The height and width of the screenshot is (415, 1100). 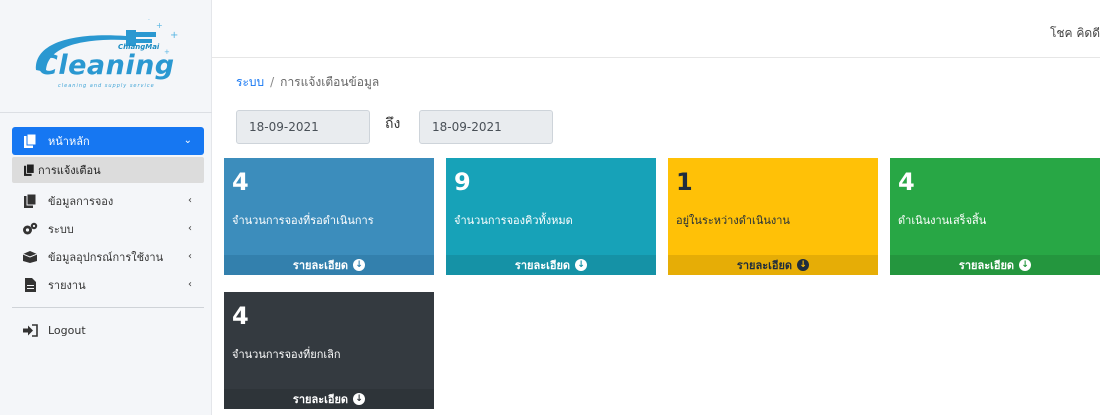 I want to click on stat-value: 1, so click(x=684, y=182).